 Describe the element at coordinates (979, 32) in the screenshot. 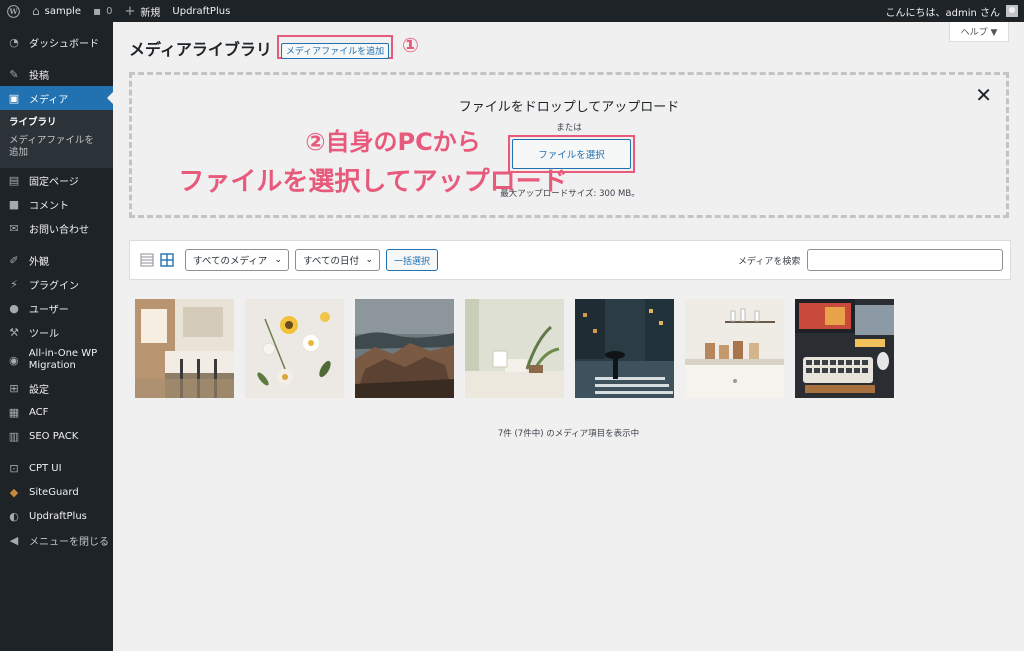

I see `help-tab: ヘルプ ▼` at that location.